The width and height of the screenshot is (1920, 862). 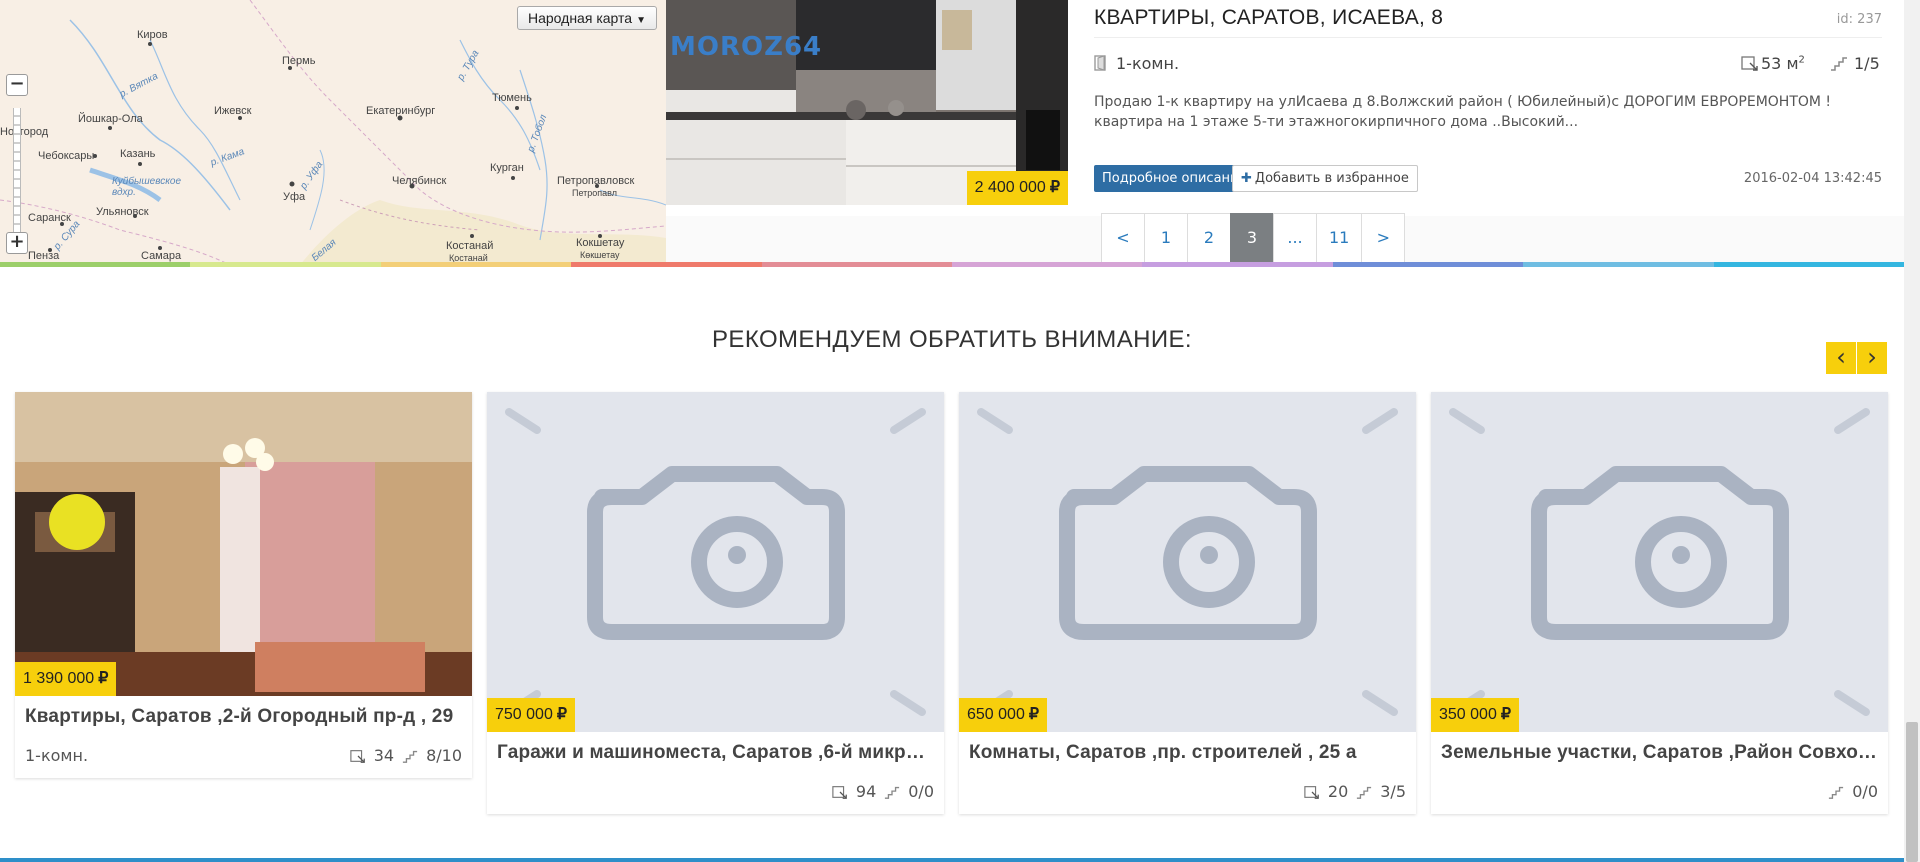 I want to click on card-price-tag: 1 390 000 ₽, so click(x=66, y=679).